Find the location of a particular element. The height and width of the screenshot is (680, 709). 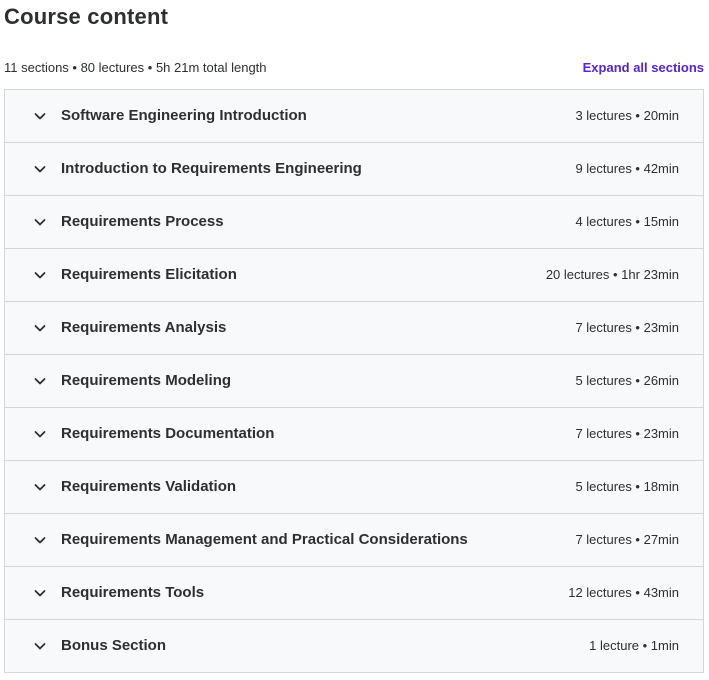

section-item: Requirements Modeling 5 lectures • 26min is located at coordinates (354, 381).